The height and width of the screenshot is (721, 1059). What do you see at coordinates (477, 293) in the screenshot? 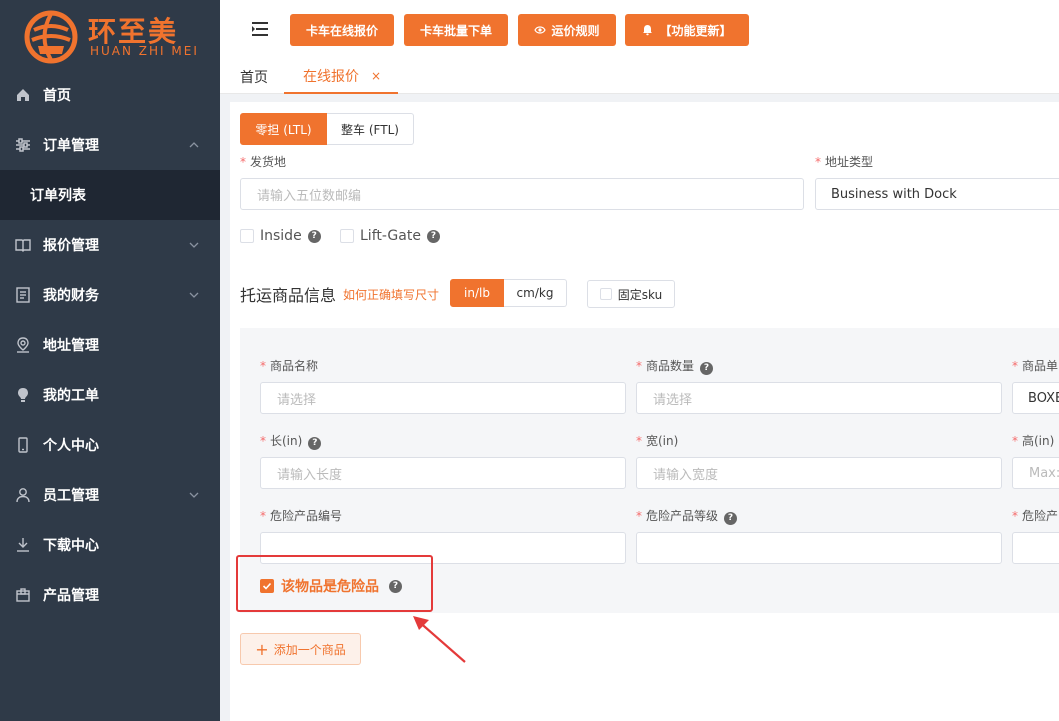
I see `unit-in-lb-button: in/lb` at bounding box center [477, 293].